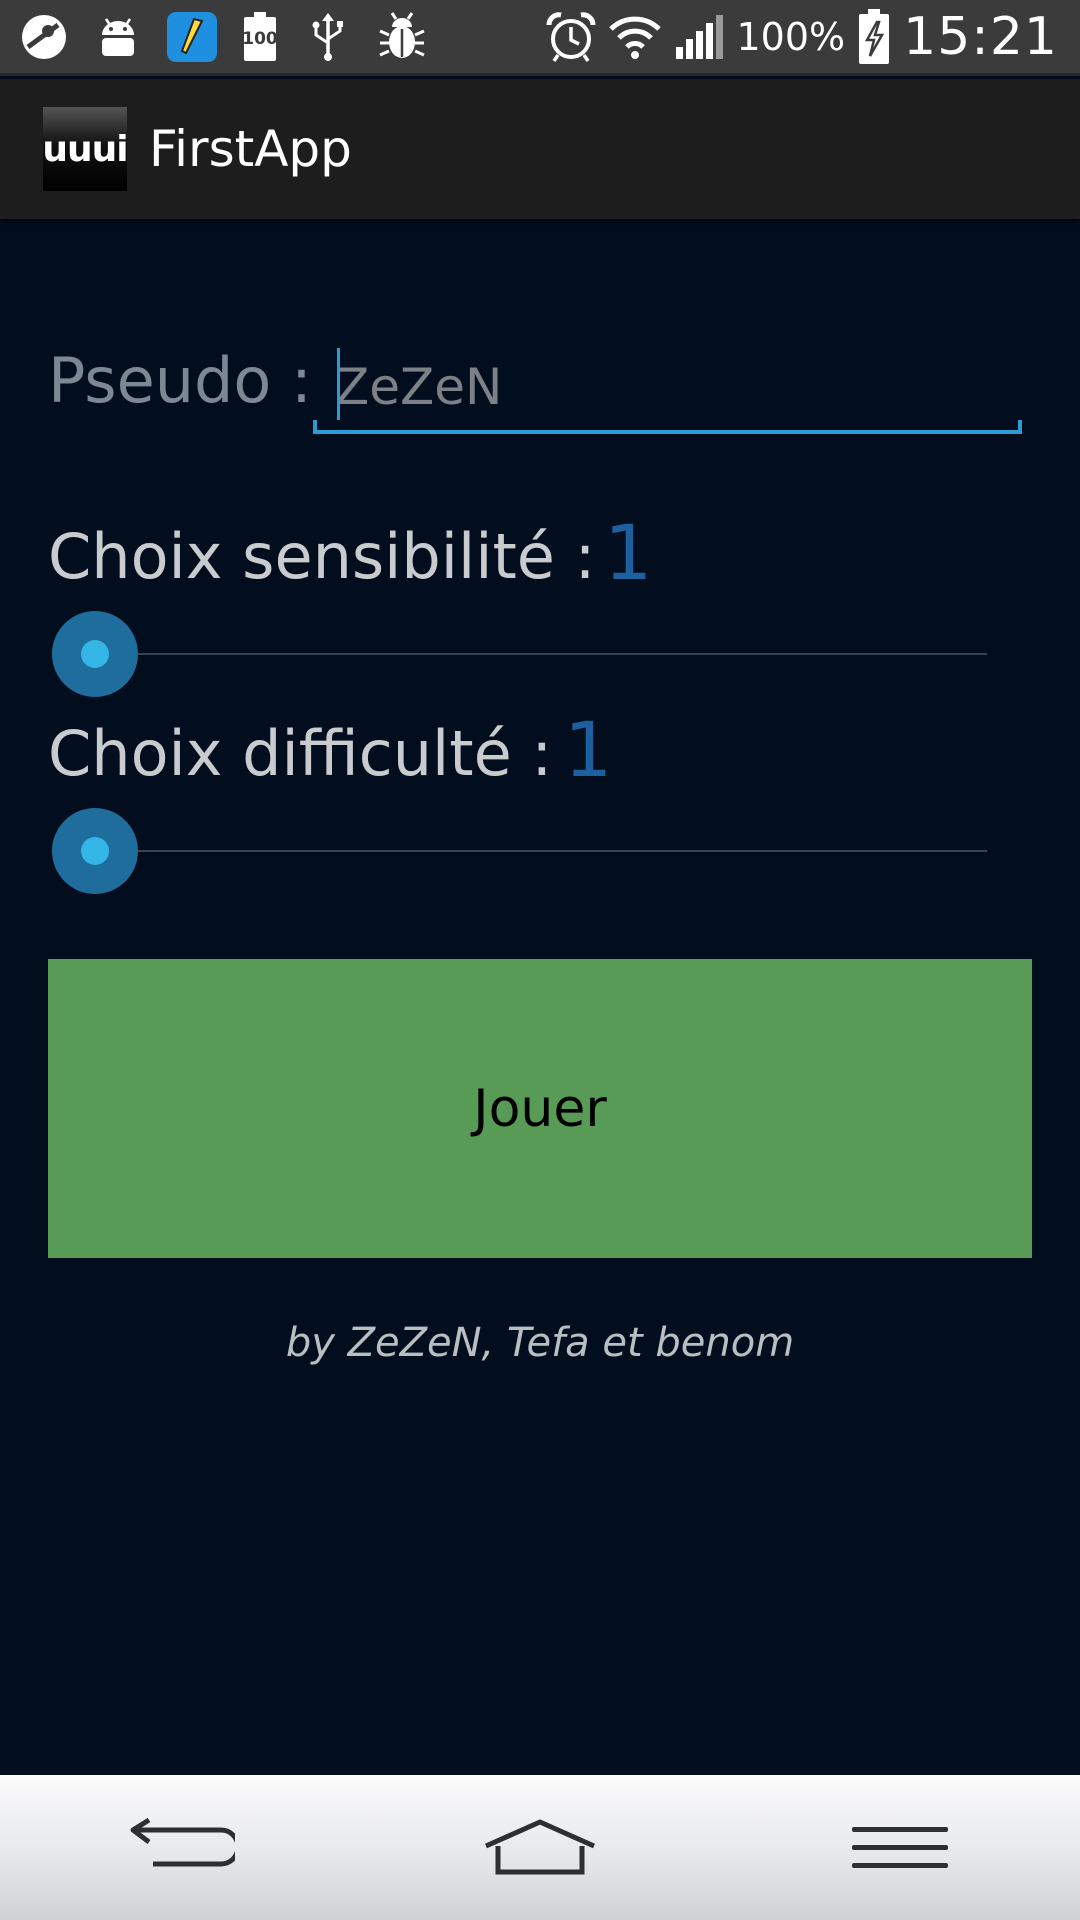 The height and width of the screenshot is (1920, 1080). What do you see at coordinates (300, 753) in the screenshot?
I see `difficulty-label: Choix difficulté :` at bounding box center [300, 753].